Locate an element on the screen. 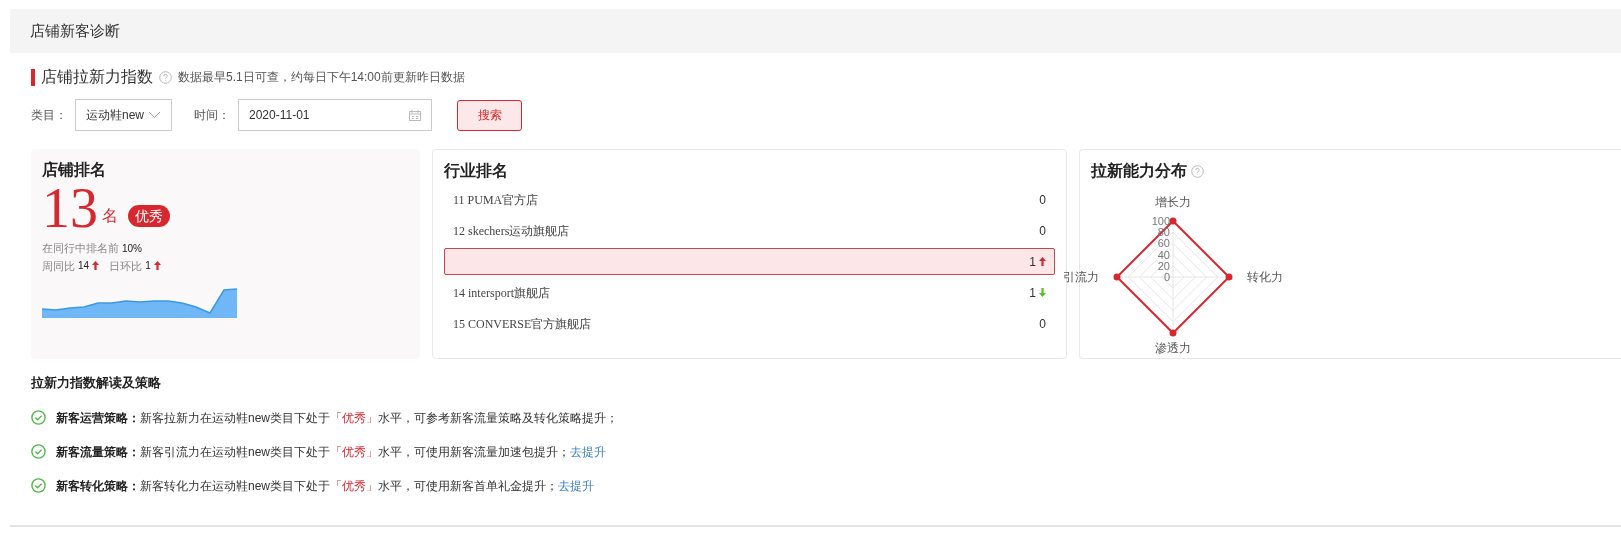 The width and height of the screenshot is (1621, 538). card-title: 店铺排名 is located at coordinates (74, 170).